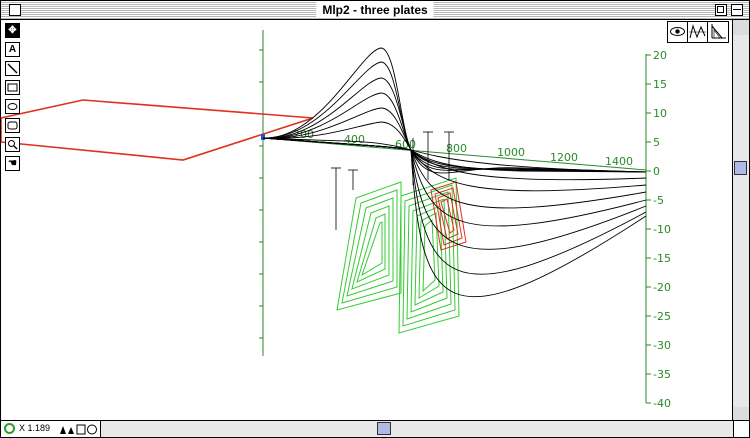  I want to click on view-eye-button, so click(678, 32).